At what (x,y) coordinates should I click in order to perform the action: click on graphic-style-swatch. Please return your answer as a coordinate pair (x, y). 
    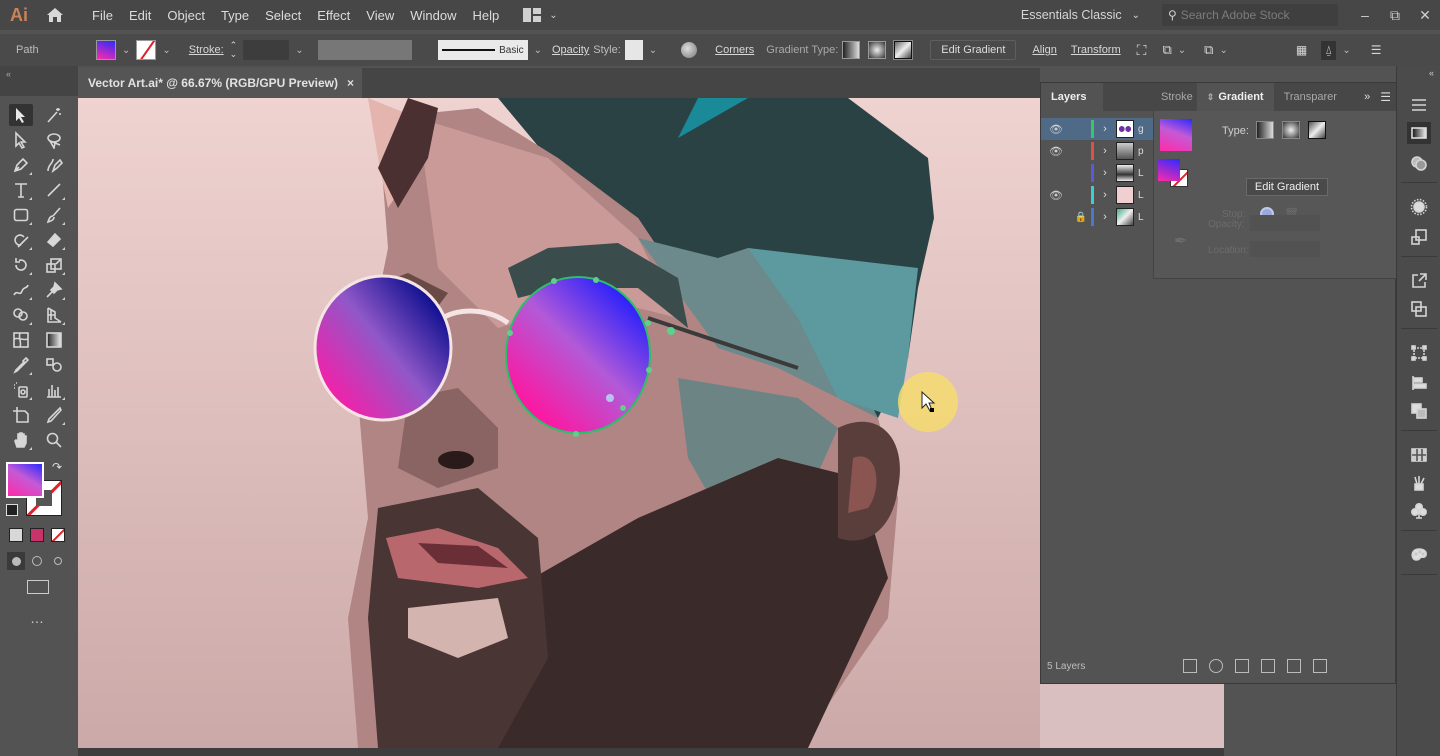
    Looking at the image, I should click on (633, 50).